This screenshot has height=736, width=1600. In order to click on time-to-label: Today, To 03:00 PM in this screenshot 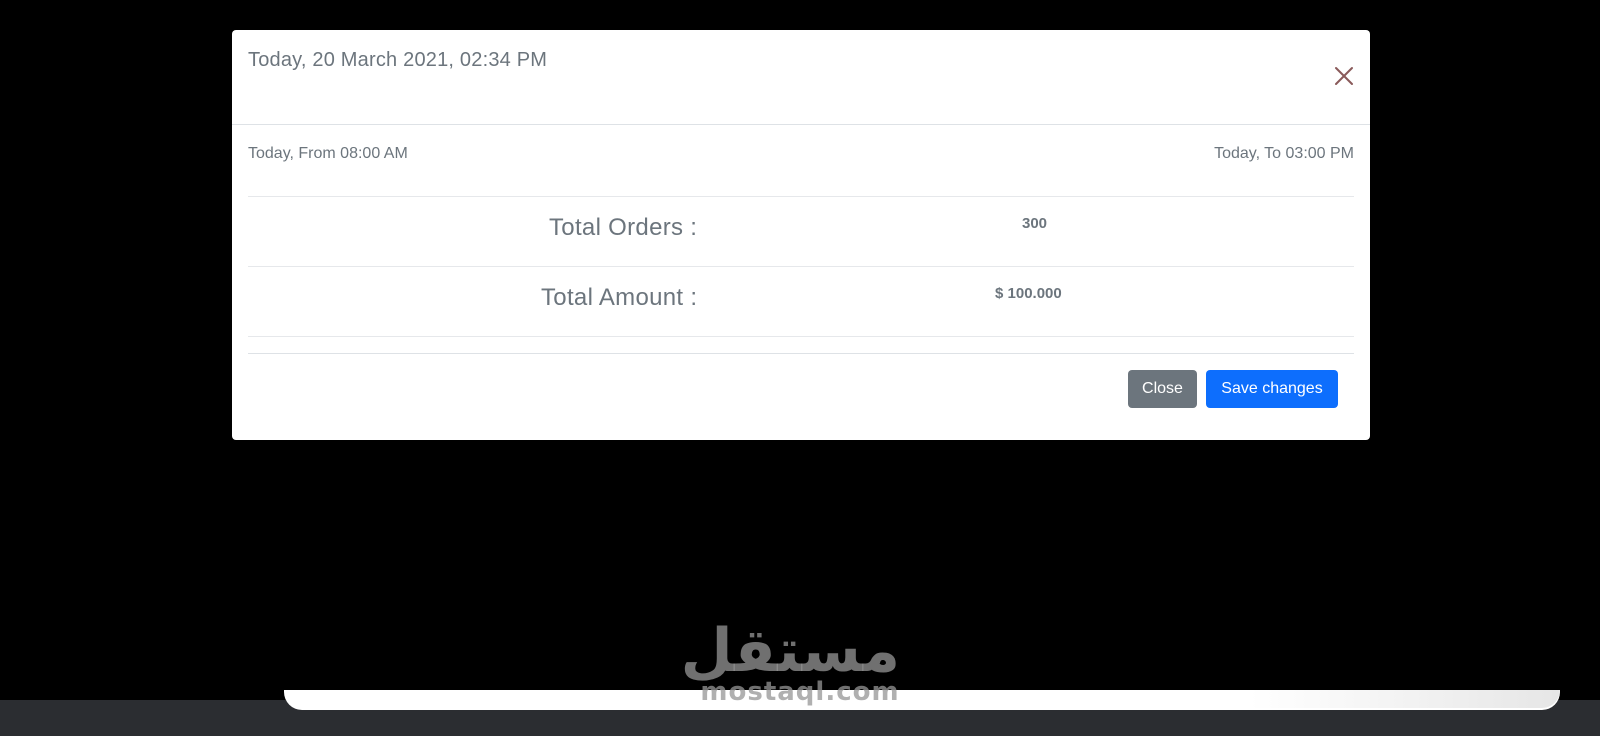, I will do `click(1284, 153)`.